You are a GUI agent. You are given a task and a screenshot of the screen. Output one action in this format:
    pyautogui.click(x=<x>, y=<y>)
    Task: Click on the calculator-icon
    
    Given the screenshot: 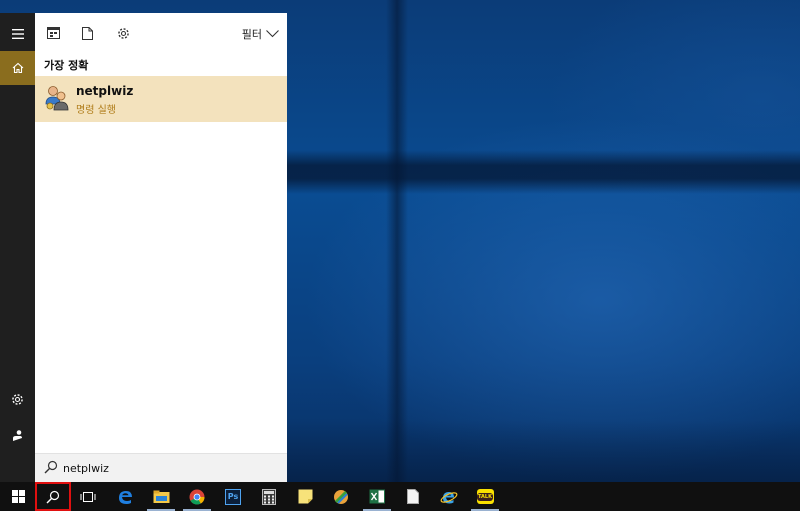 What is the action you would take?
    pyautogui.click(x=269, y=496)
    